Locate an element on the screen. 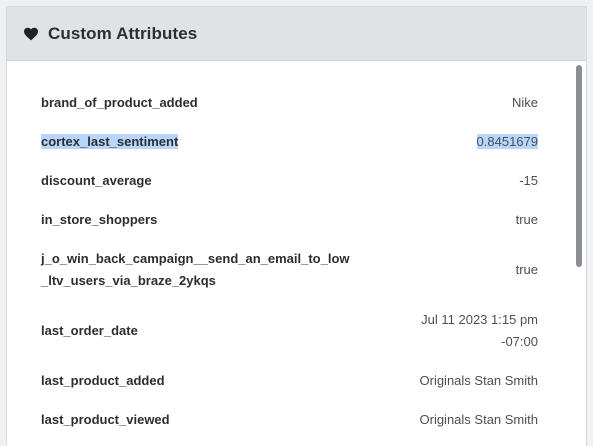 The height and width of the screenshot is (446, 593). attribute-value-text: -07:00 is located at coordinates (519, 341).